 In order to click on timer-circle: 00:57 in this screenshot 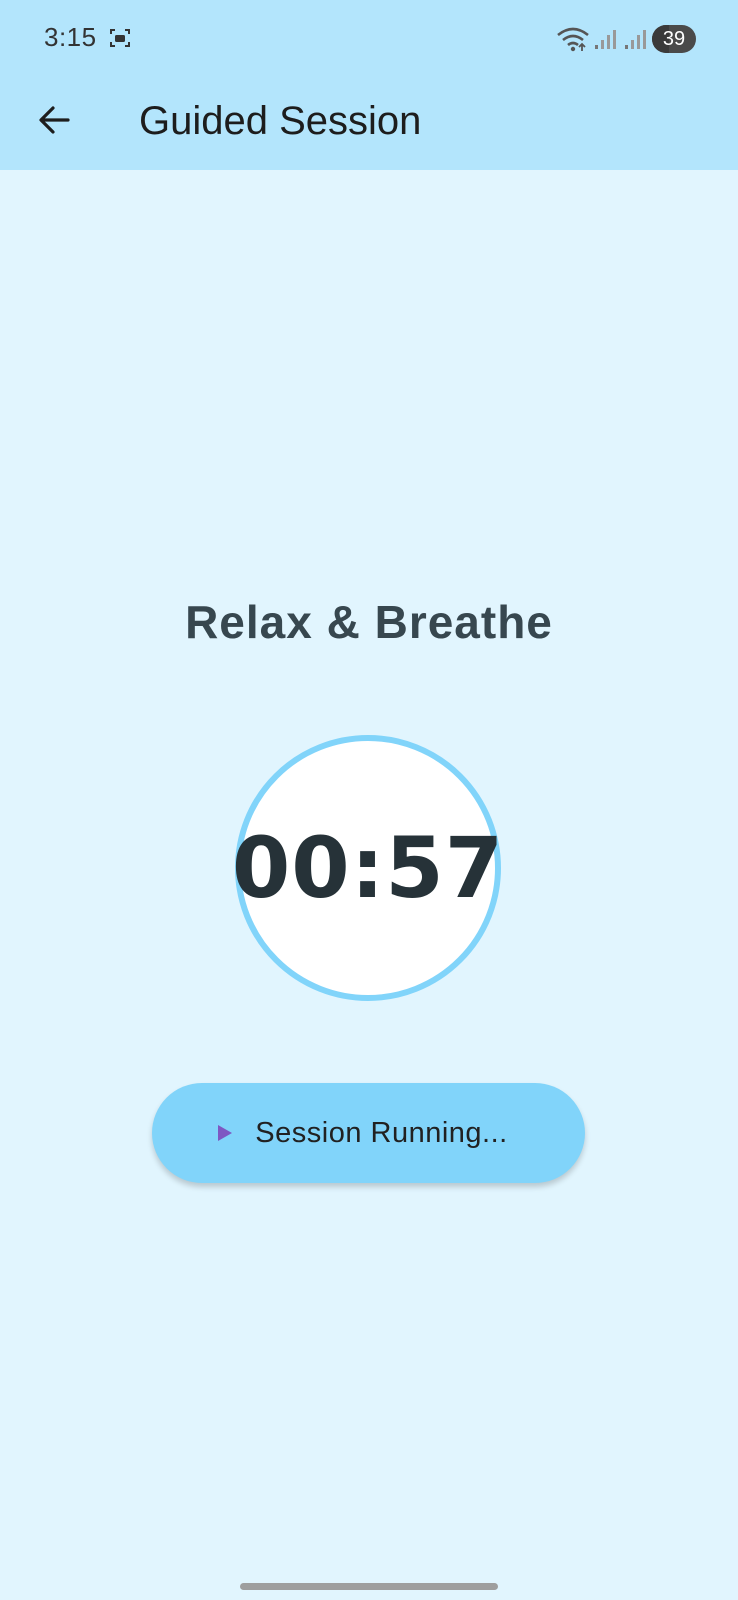, I will do `click(368, 868)`.